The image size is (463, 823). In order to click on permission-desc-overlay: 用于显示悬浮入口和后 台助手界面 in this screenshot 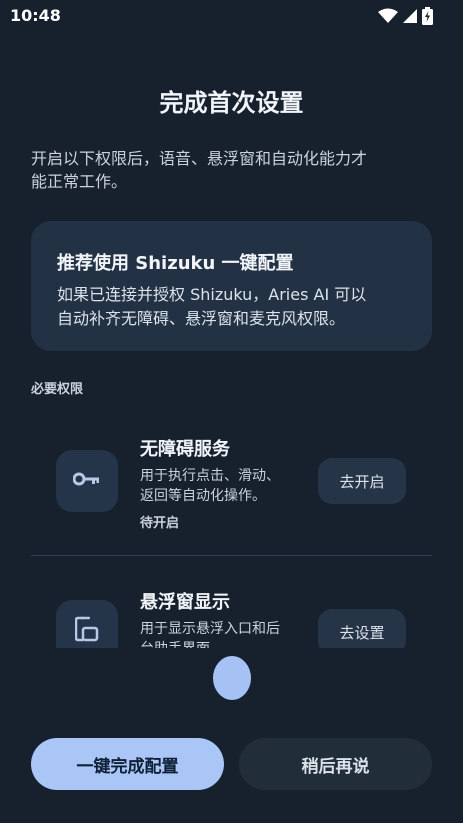, I will do `click(220, 633)`.